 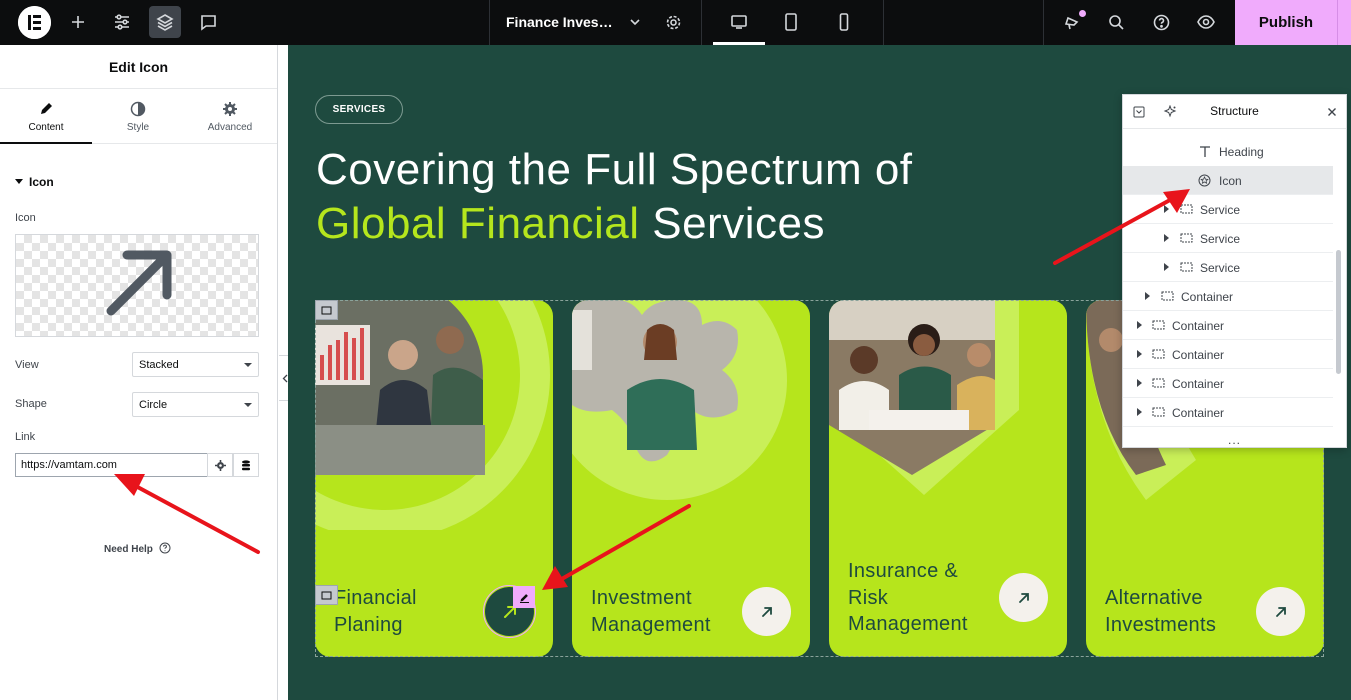 I want to click on preview-eye-icon, so click(x=1206, y=22).